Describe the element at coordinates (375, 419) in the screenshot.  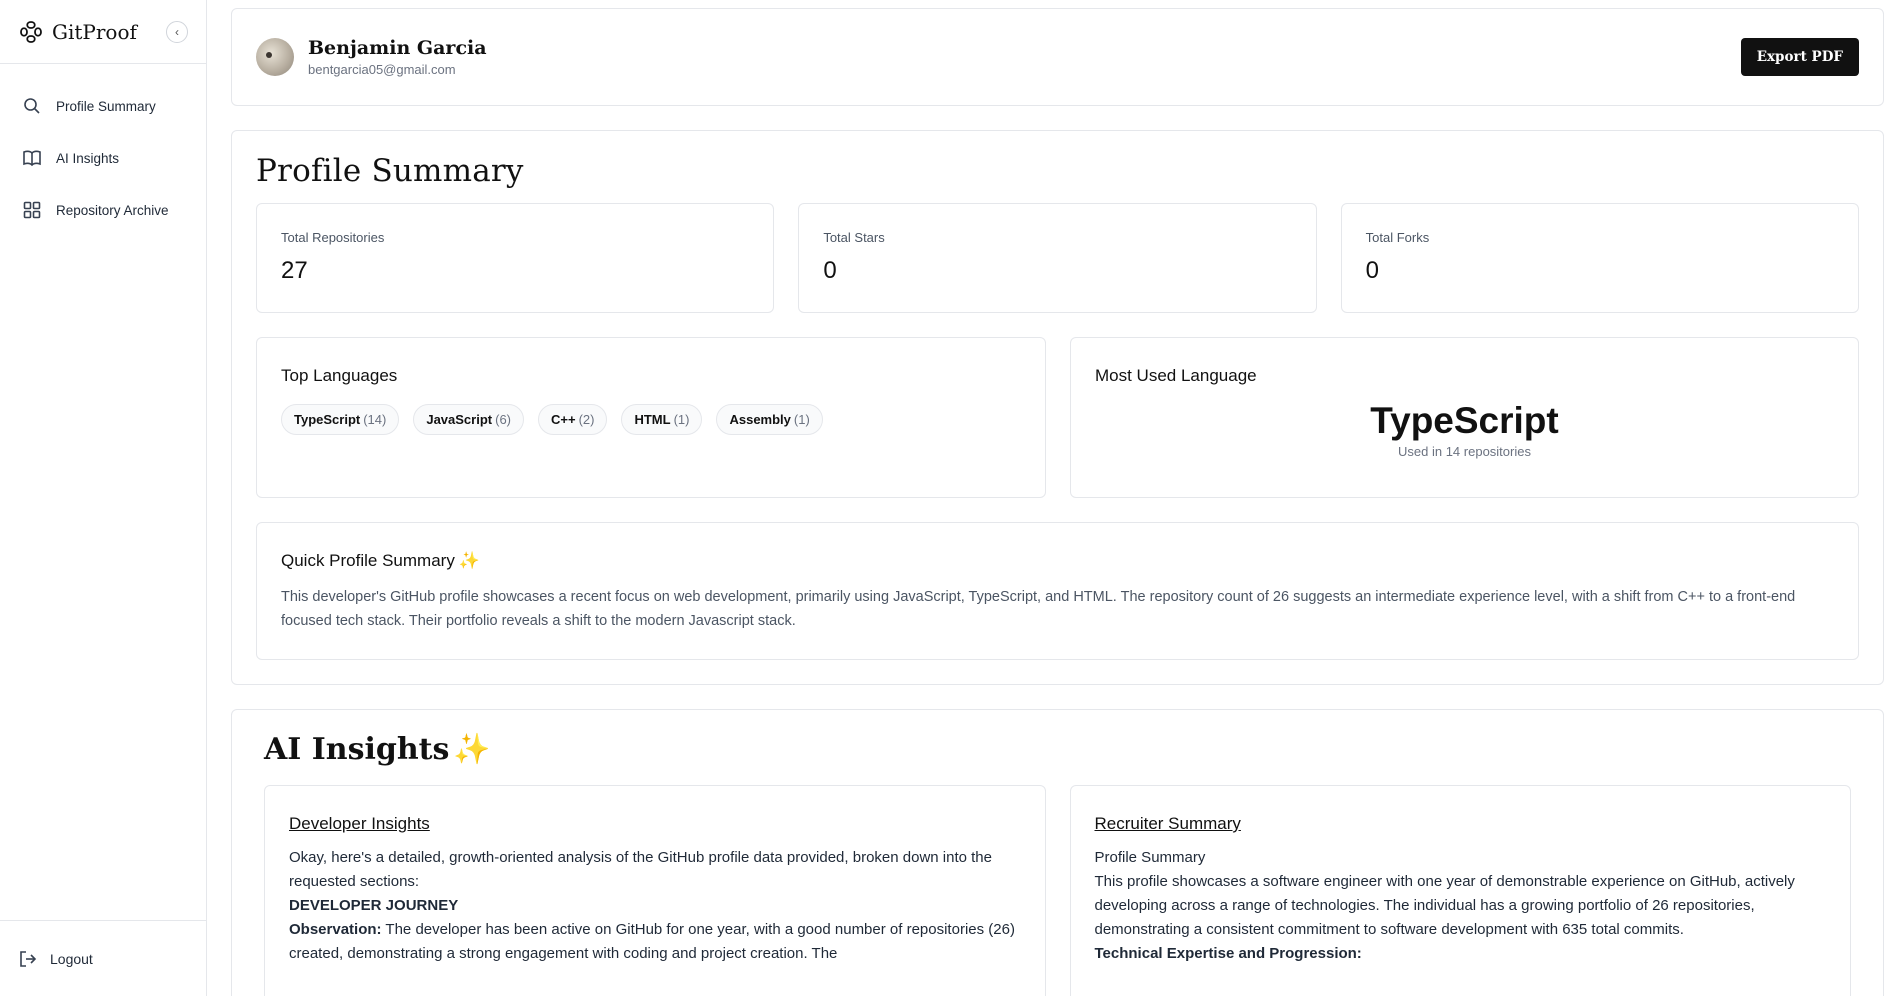
I see `chip-count: (14)` at that location.